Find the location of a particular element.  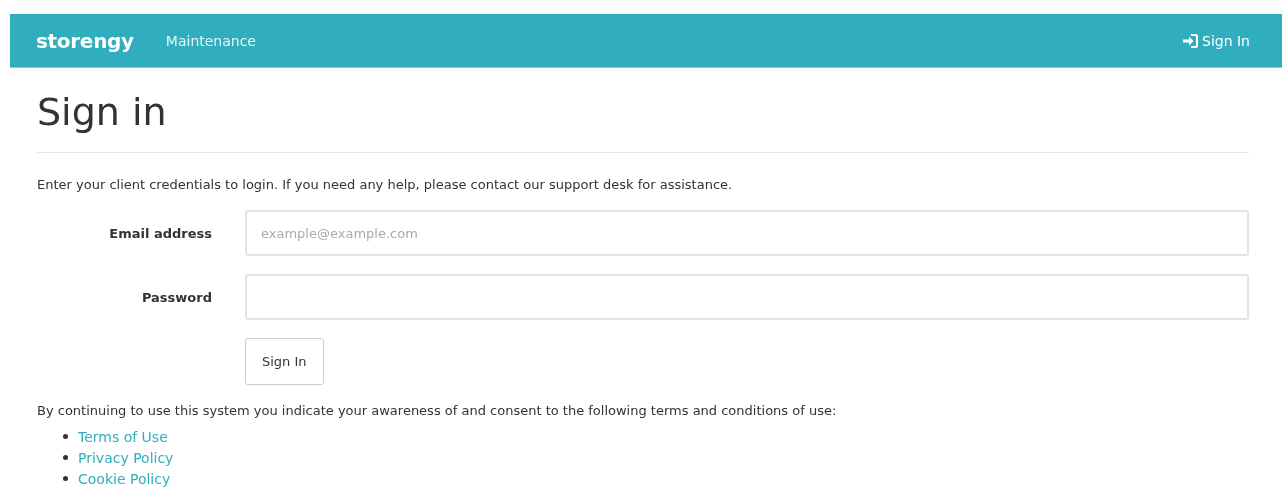

field-label: Password is located at coordinates (176, 297).